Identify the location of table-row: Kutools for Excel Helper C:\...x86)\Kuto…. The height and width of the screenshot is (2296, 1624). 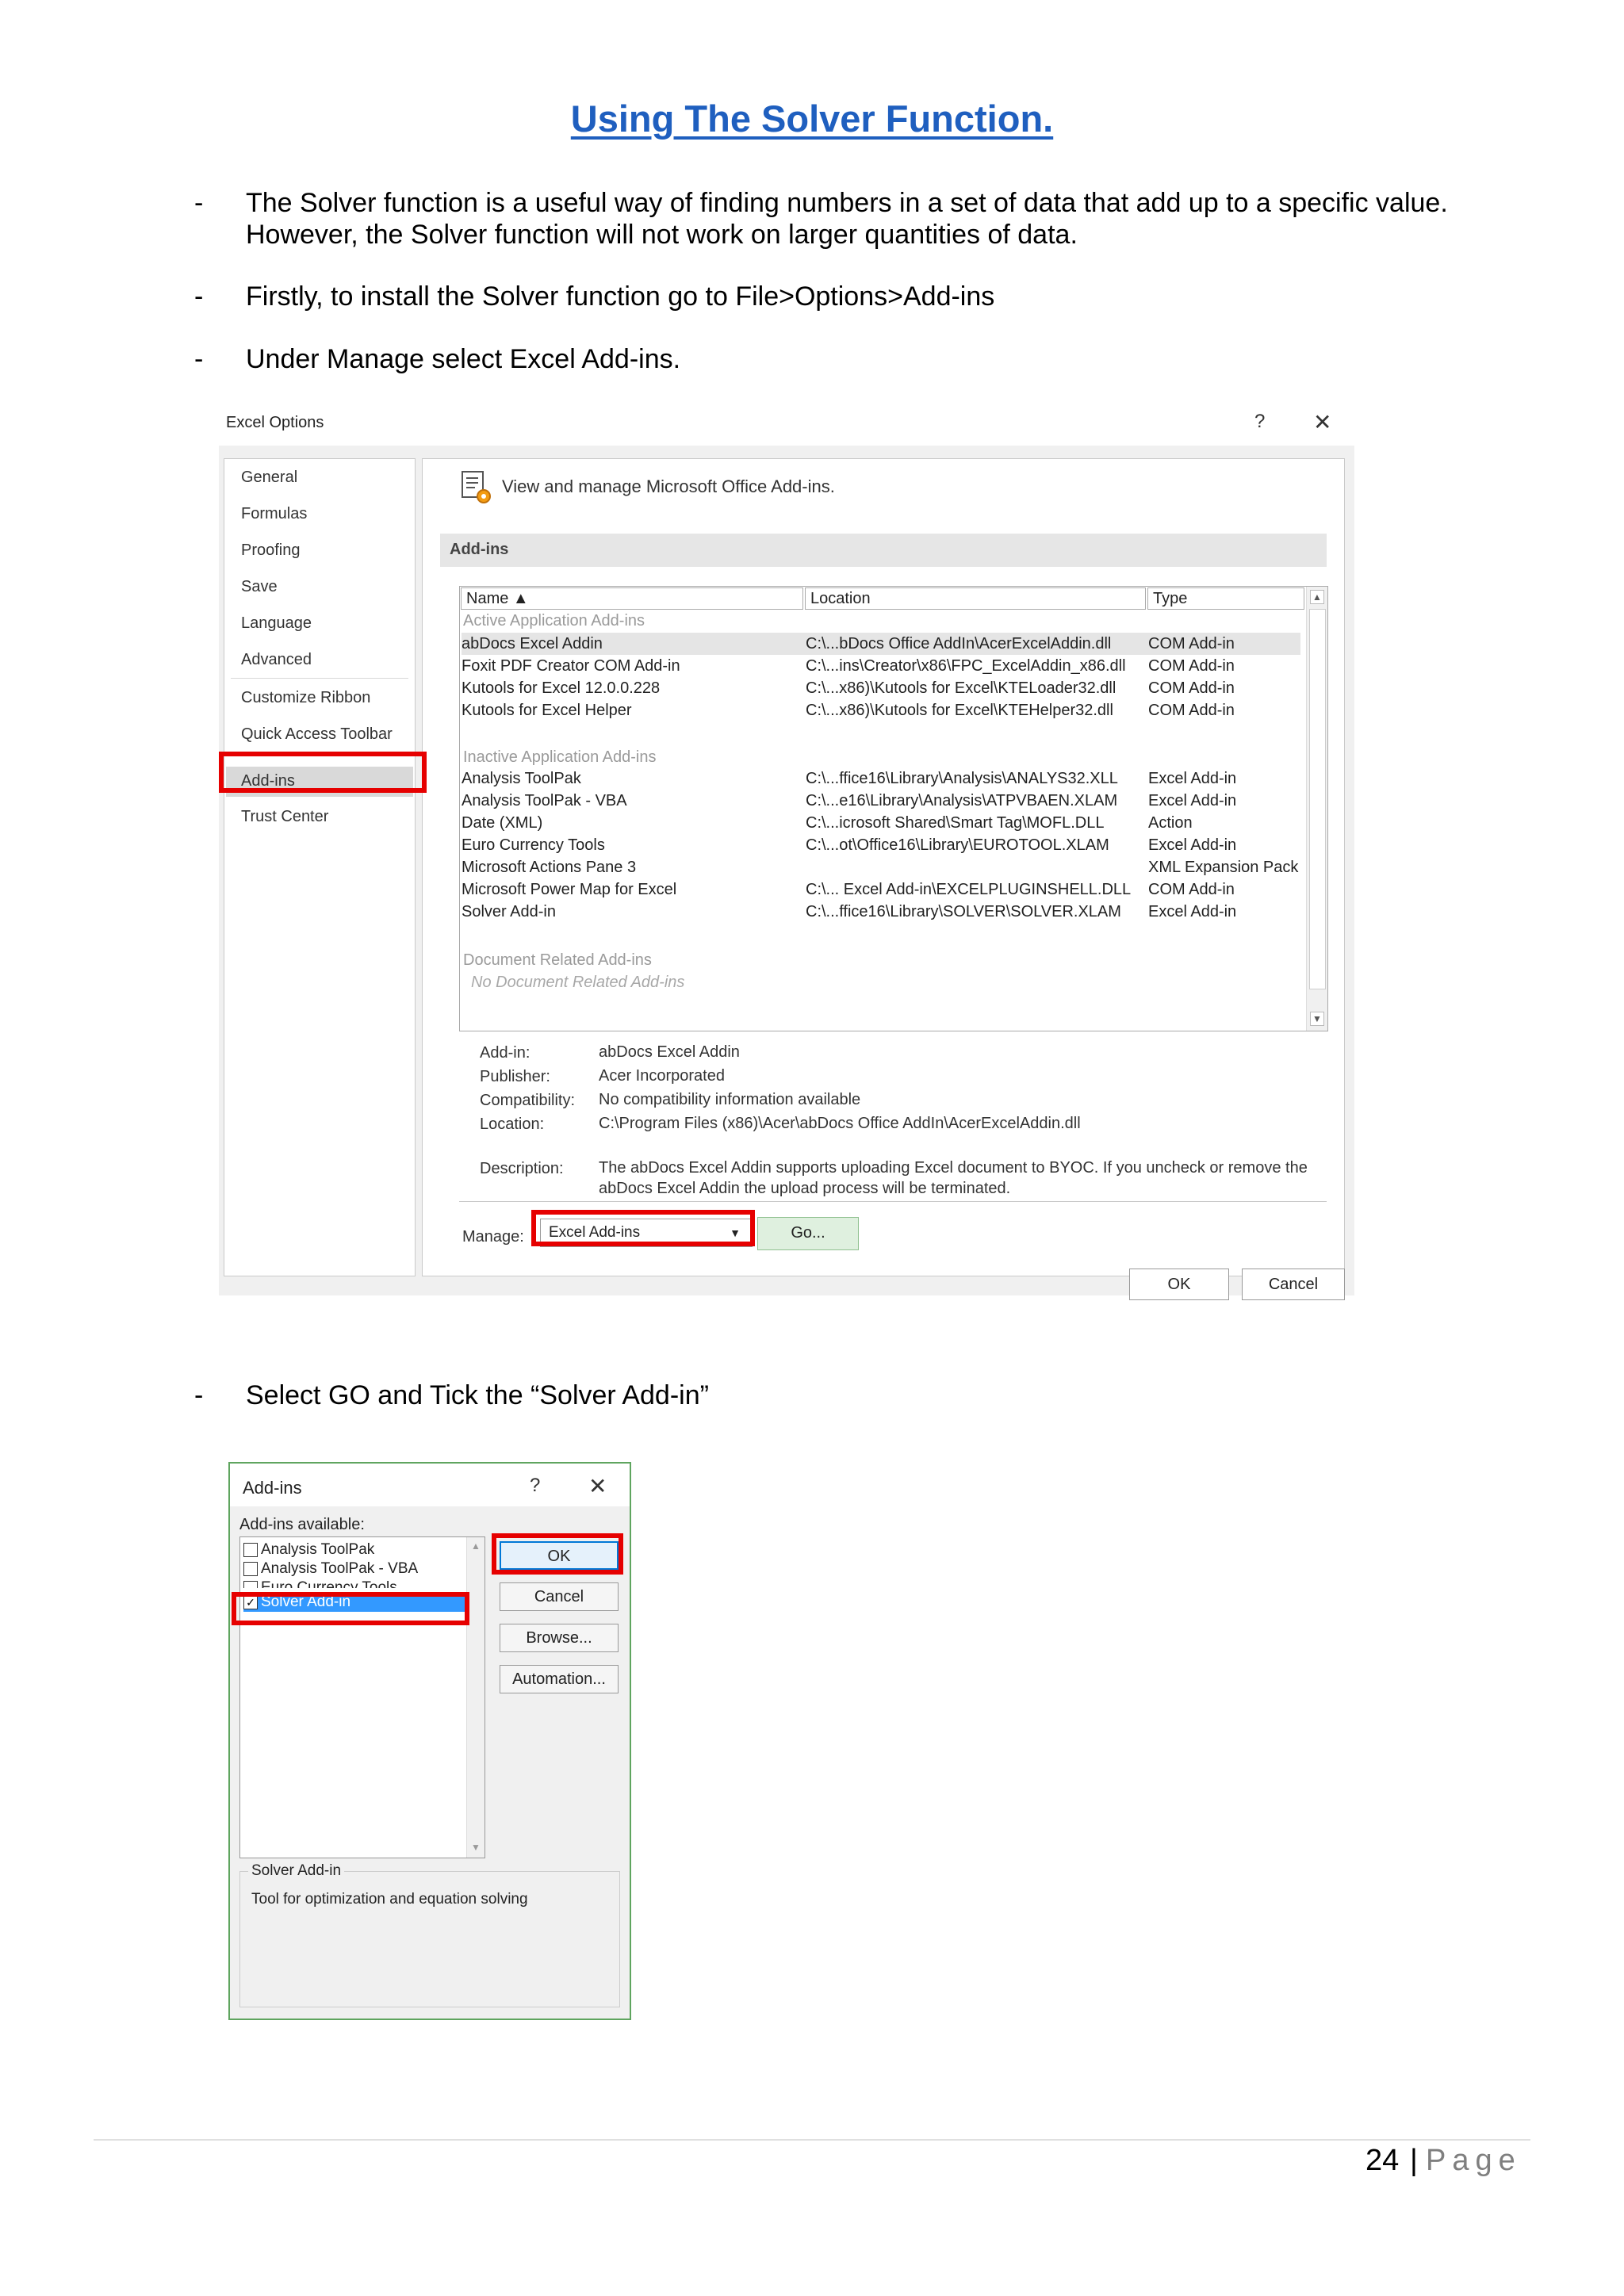
(881, 710).